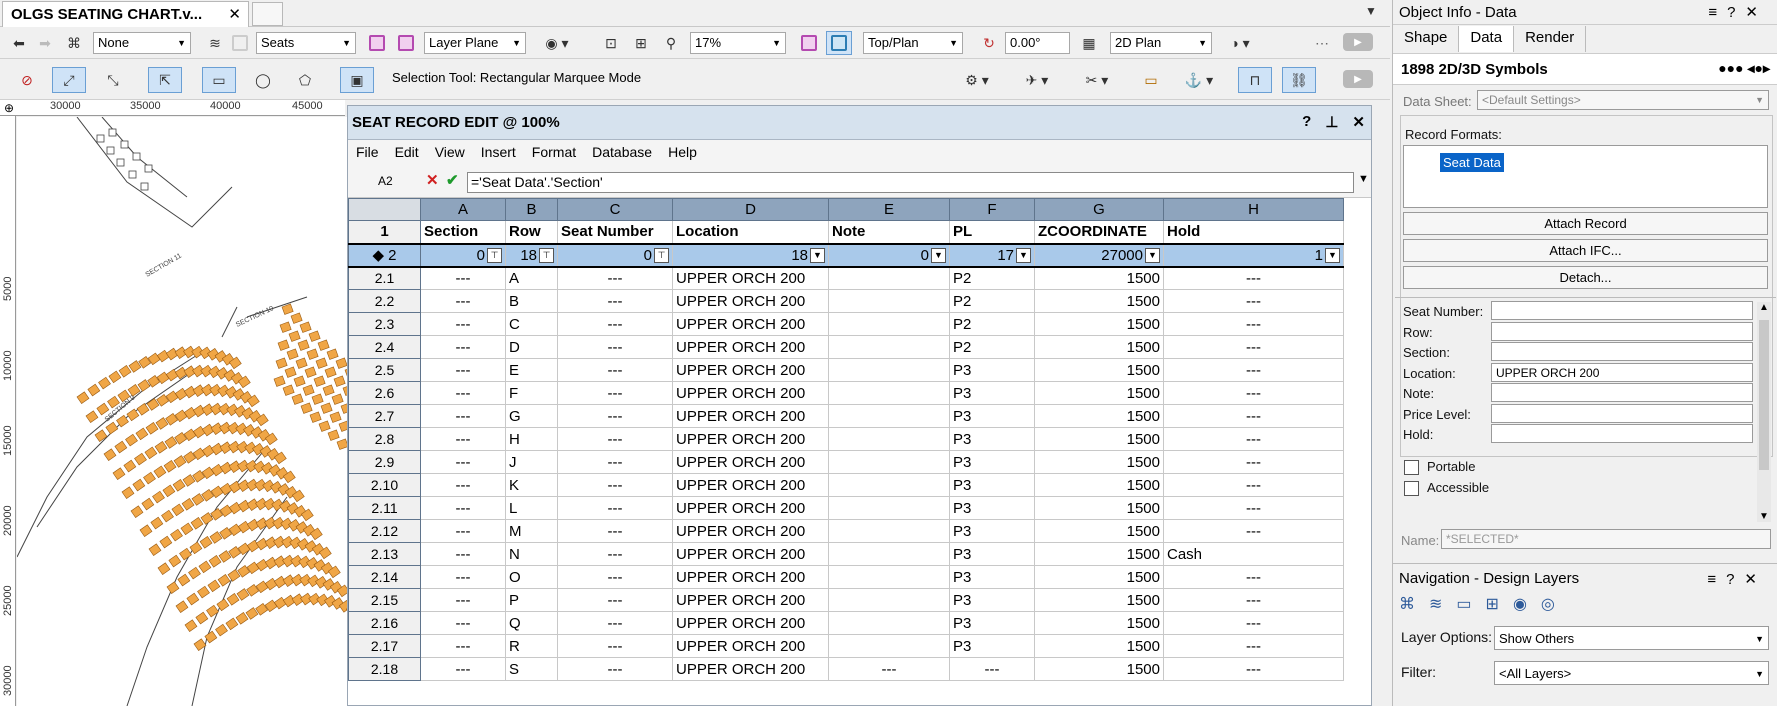  What do you see at coordinates (498, 152) in the screenshot?
I see `menu-insert: Insert` at bounding box center [498, 152].